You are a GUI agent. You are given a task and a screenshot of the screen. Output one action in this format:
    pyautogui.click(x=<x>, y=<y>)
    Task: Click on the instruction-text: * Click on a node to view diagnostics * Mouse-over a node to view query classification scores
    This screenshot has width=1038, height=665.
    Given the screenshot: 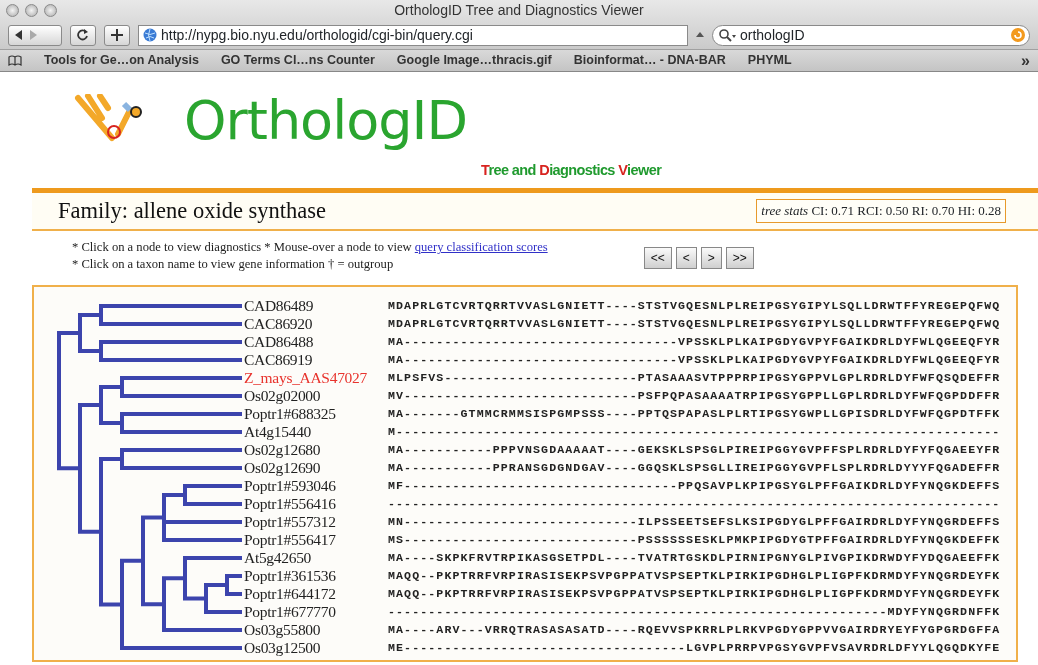 What is the action you would take?
    pyautogui.click(x=310, y=247)
    